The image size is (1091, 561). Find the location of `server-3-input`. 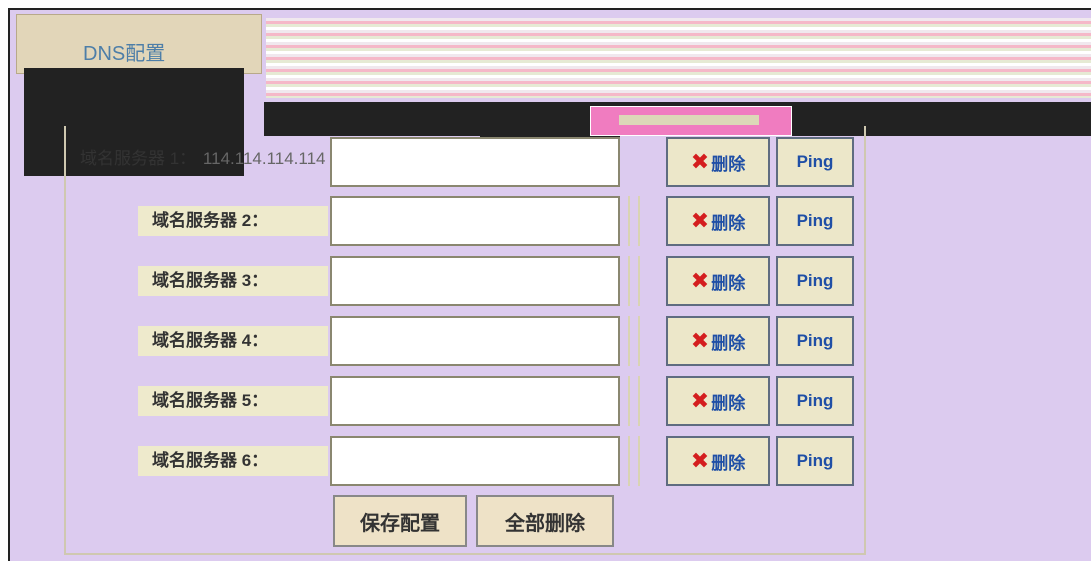

server-3-input is located at coordinates (475, 281).